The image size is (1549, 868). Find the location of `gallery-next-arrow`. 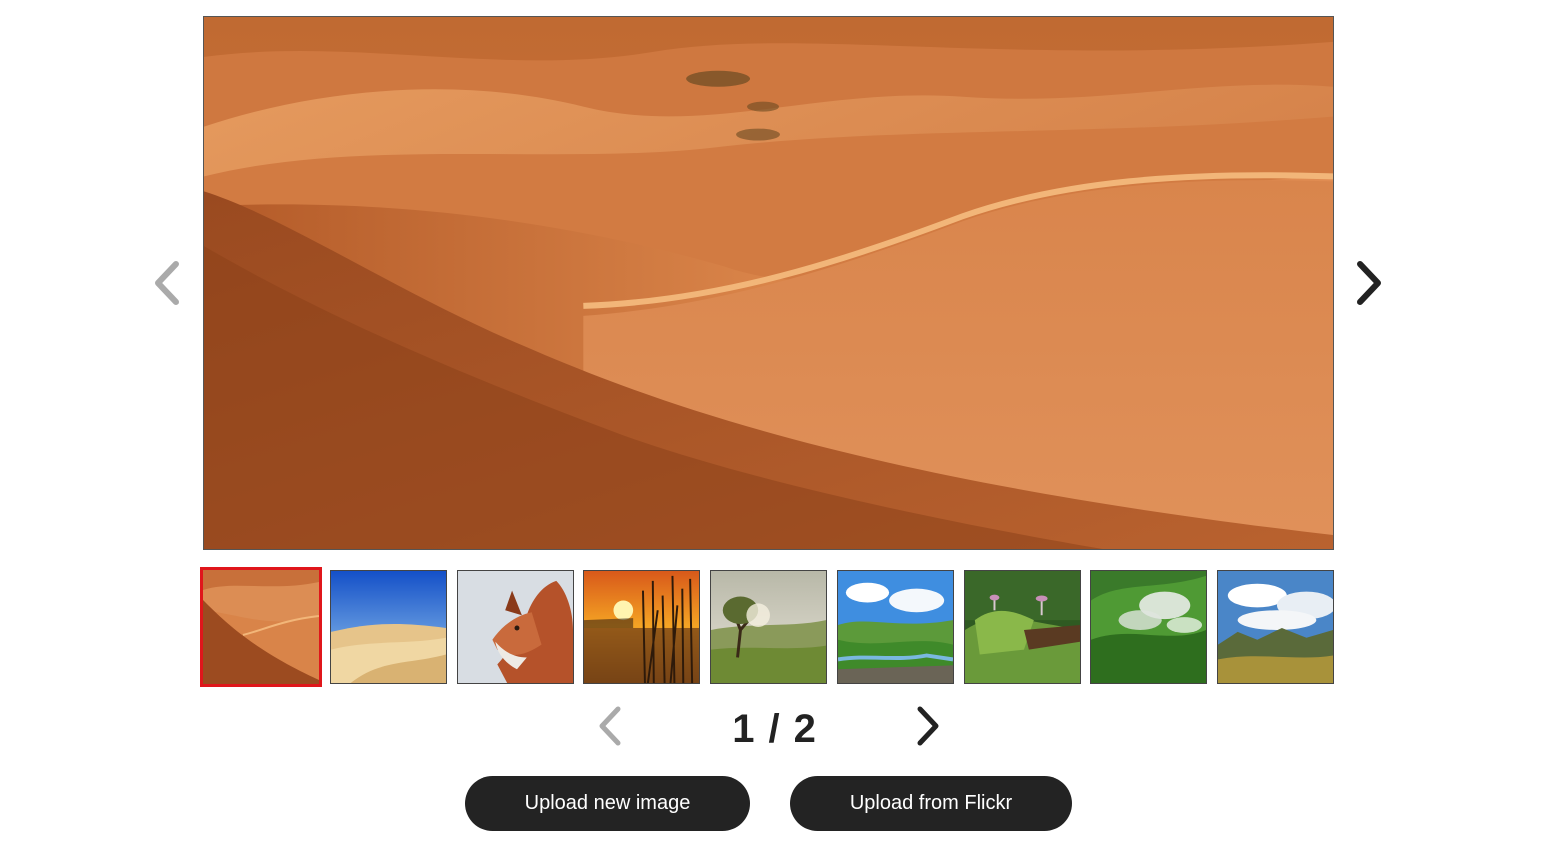

gallery-next-arrow is located at coordinates (1369, 283).